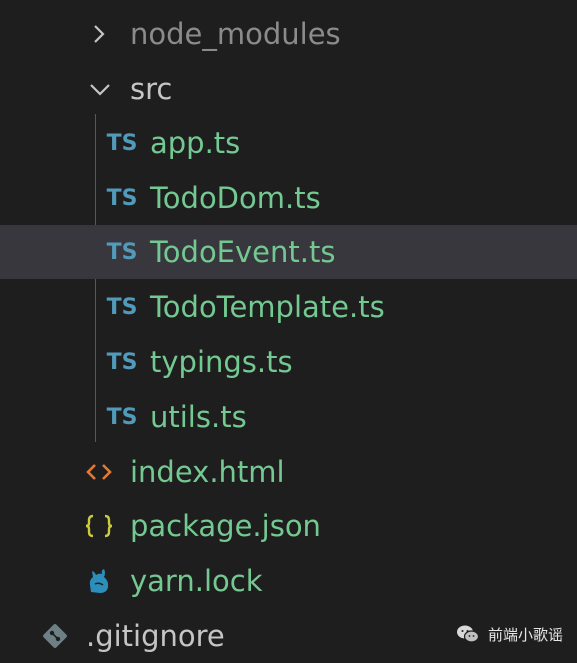  What do you see at coordinates (100, 89) in the screenshot?
I see `chevron-down-icon` at bounding box center [100, 89].